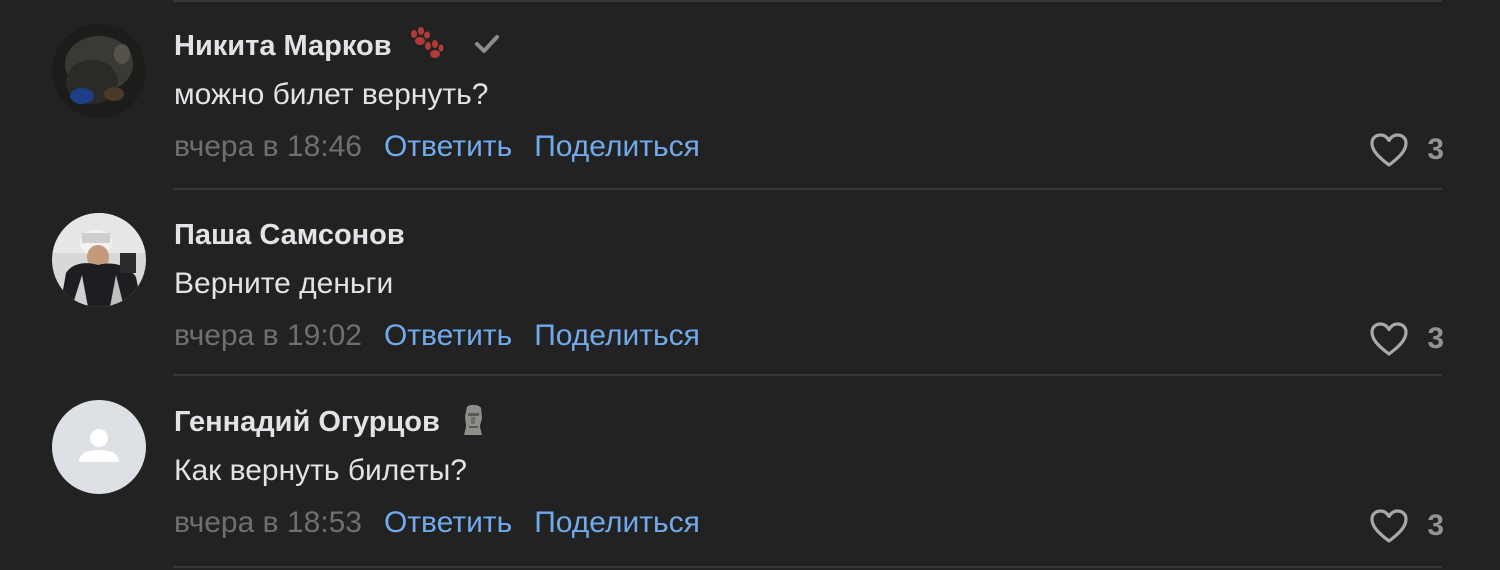  I want to click on author-name: Паша Самсонов, so click(289, 235).